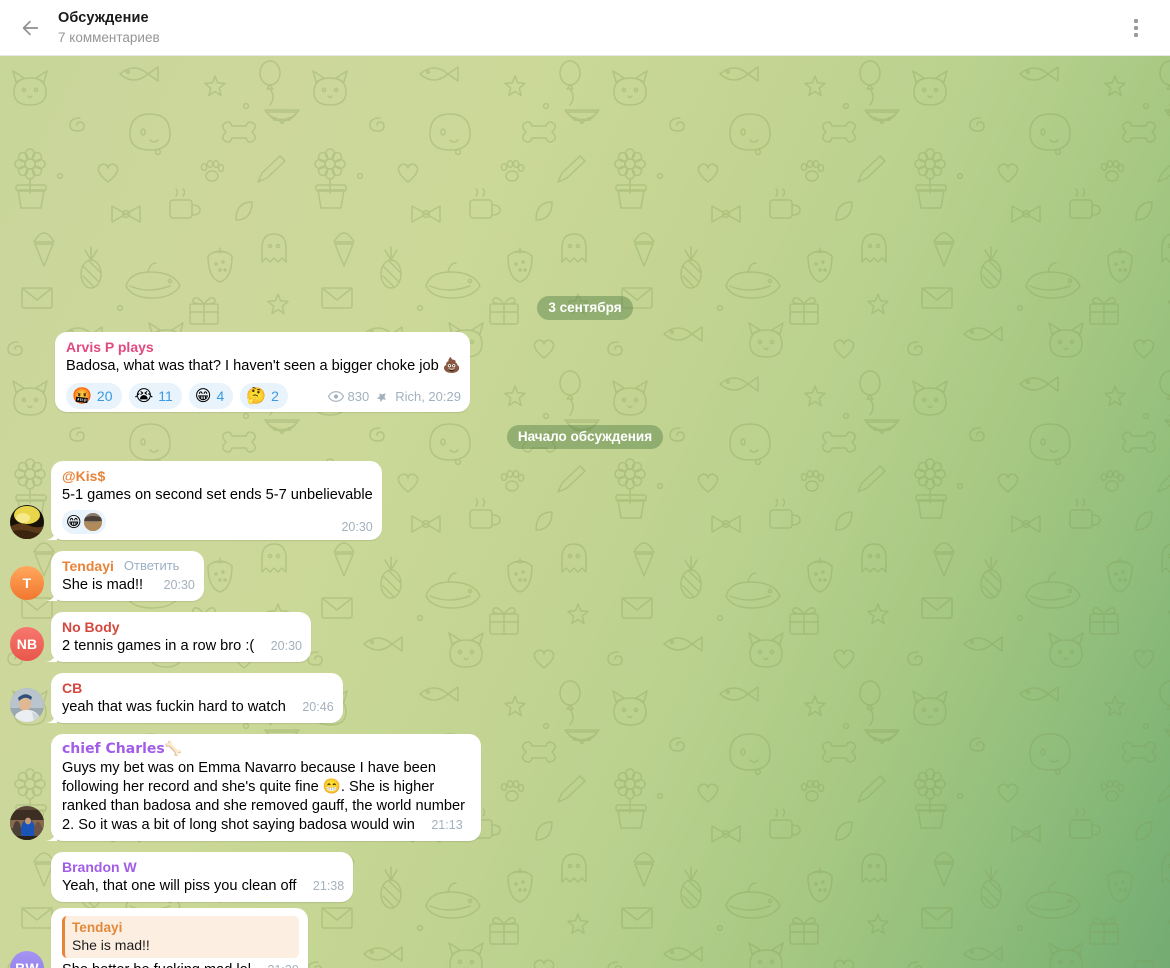 The height and width of the screenshot is (968, 1170). What do you see at coordinates (585, 28) in the screenshot?
I see `chat-header: Обсуждение 7 комментариев` at bounding box center [585, 28].